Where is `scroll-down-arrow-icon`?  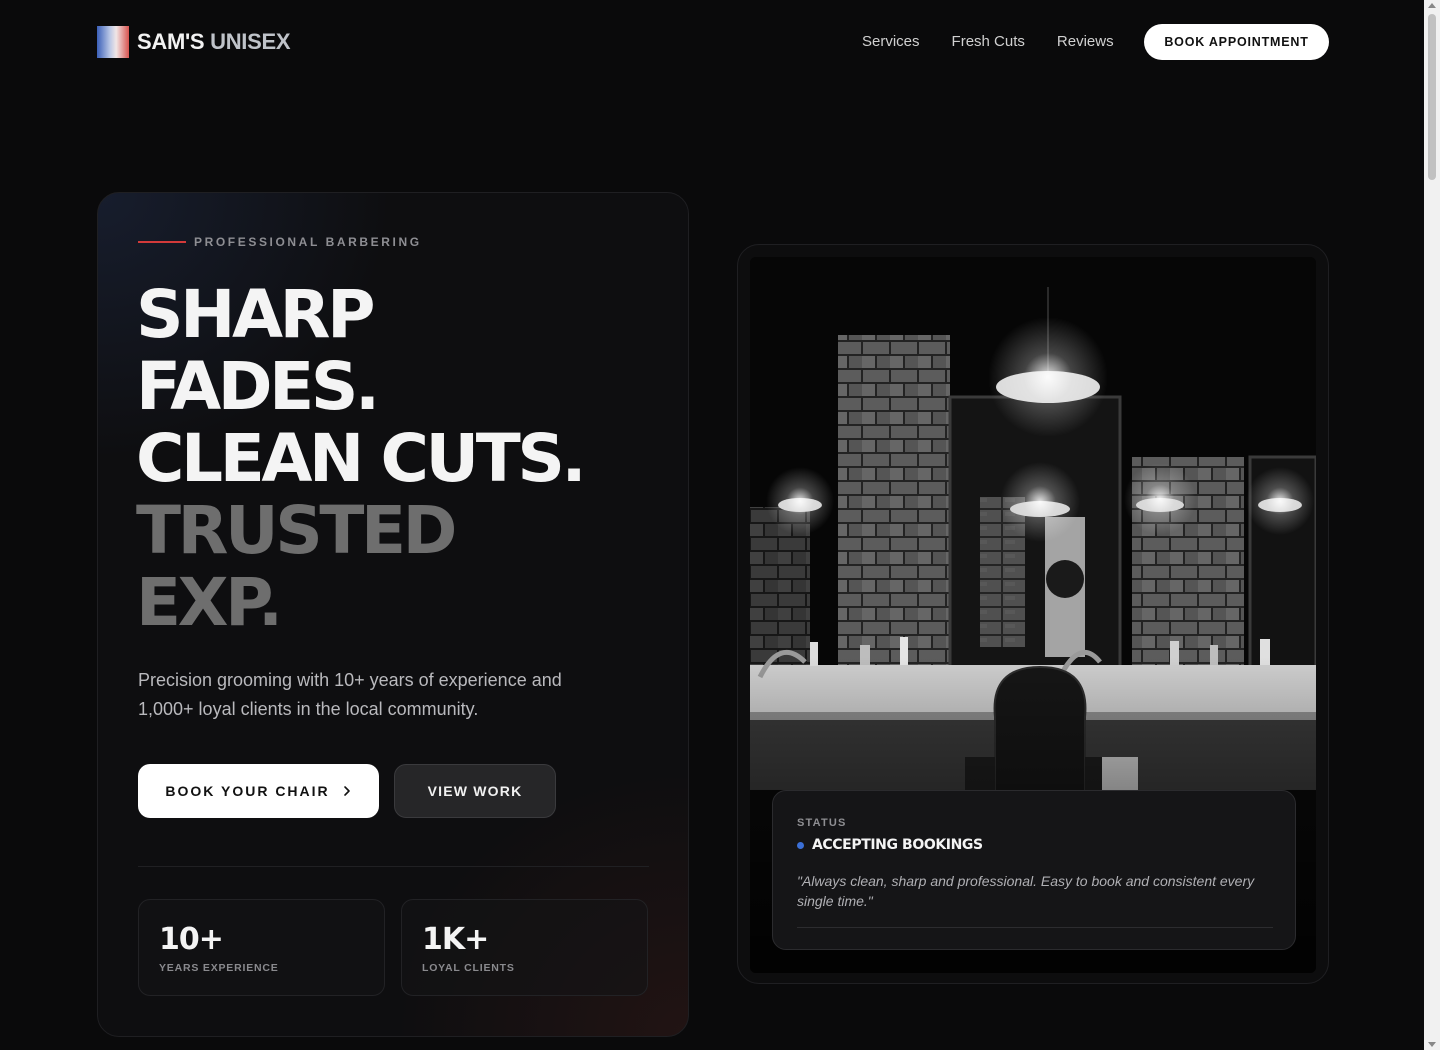
scroll-down-arrow-icon is located at coordinates (1432, 1044).